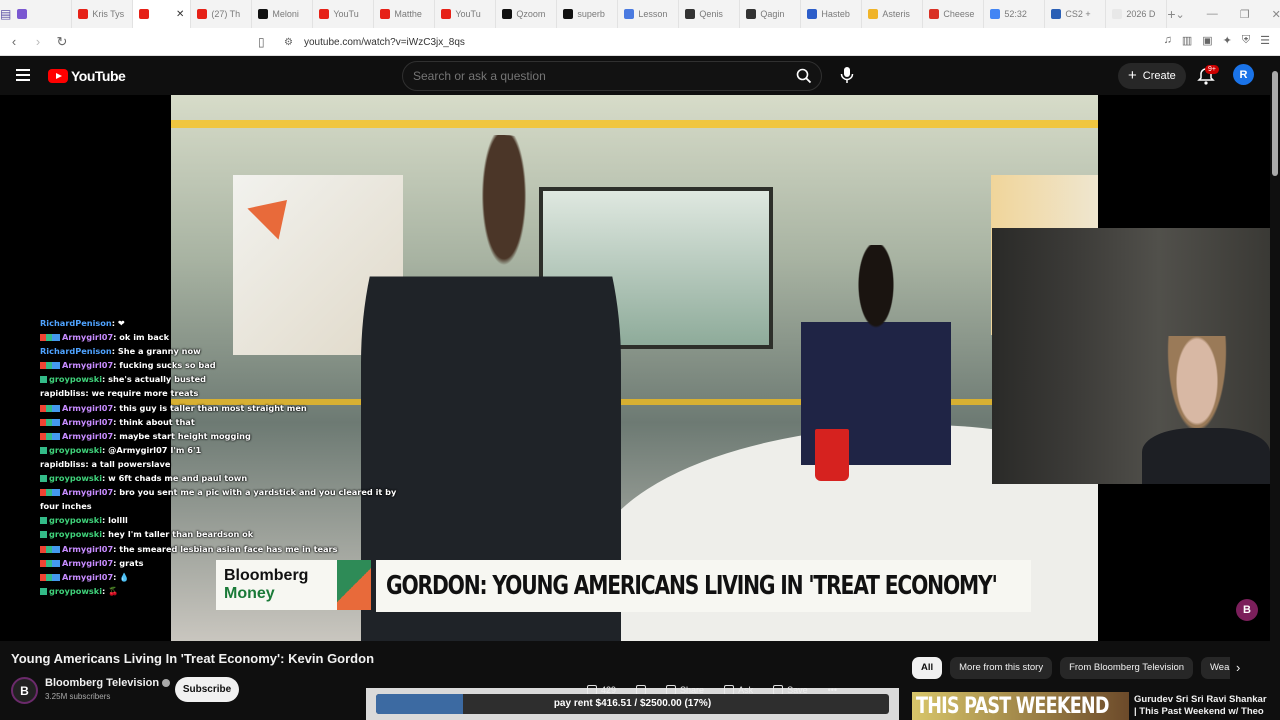 Image resolution: width=1280 pixels, height=720 pixels. Describe the element at coordinates (1243, 74) in the screenshot. I see `account-avatar: R` at that location.